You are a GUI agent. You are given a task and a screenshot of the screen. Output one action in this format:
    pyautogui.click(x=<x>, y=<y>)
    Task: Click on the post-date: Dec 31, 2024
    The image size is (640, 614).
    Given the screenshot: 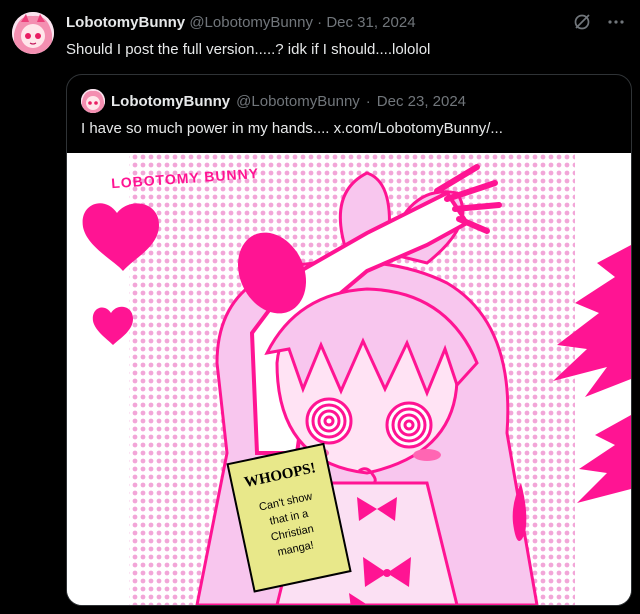 What is the action you would take?
    pyautogui.click(x=370, y=22)
    